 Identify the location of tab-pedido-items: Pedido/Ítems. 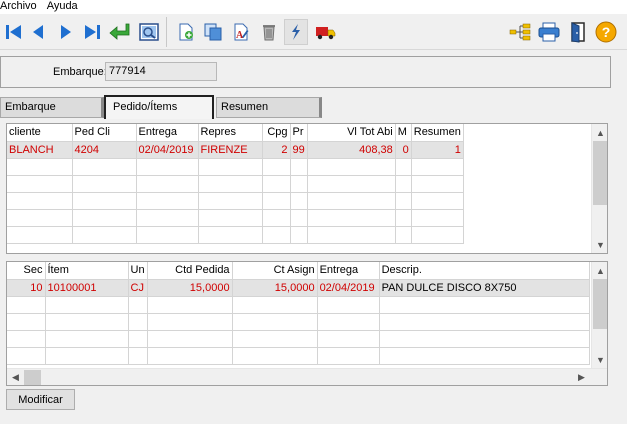
(159, 107).